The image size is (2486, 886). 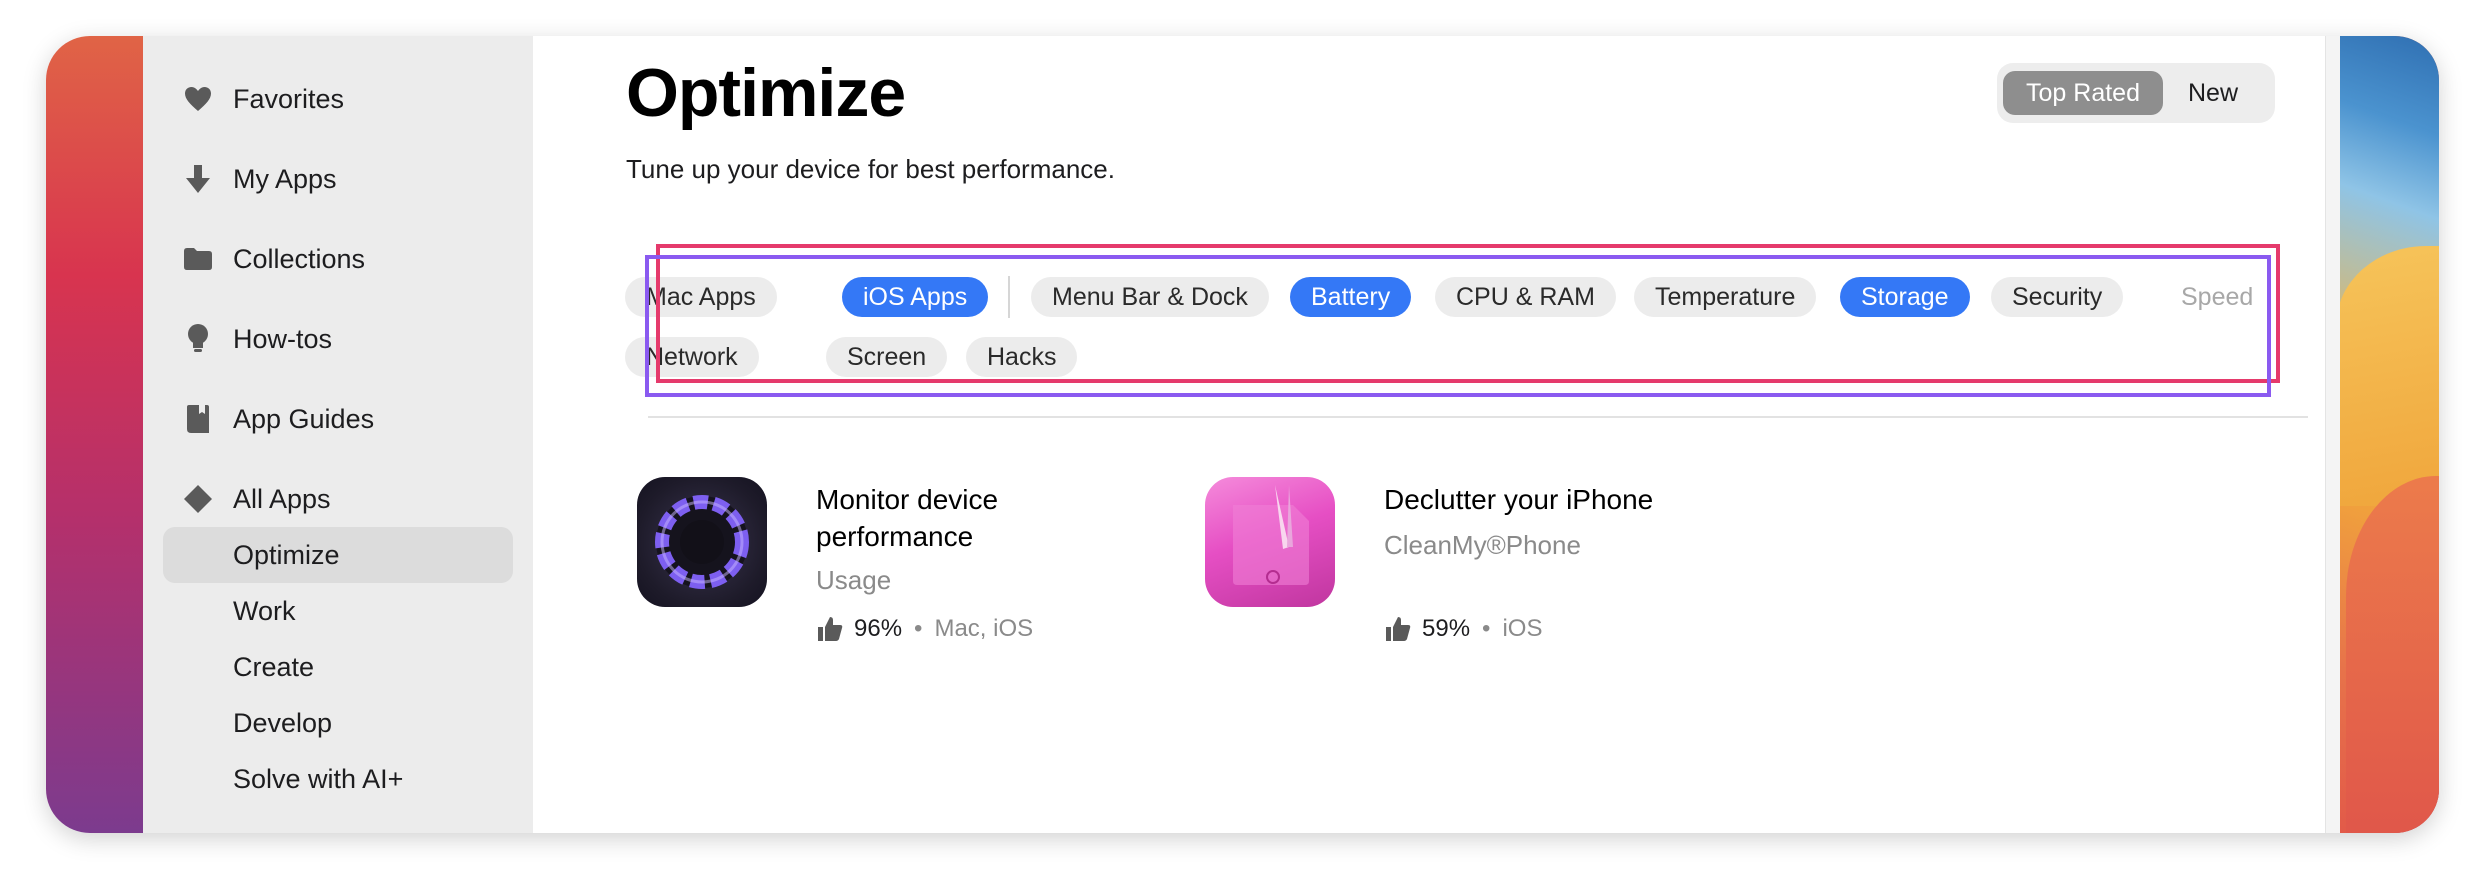 I want to click on heart-icon, so click(x=198, y=99).